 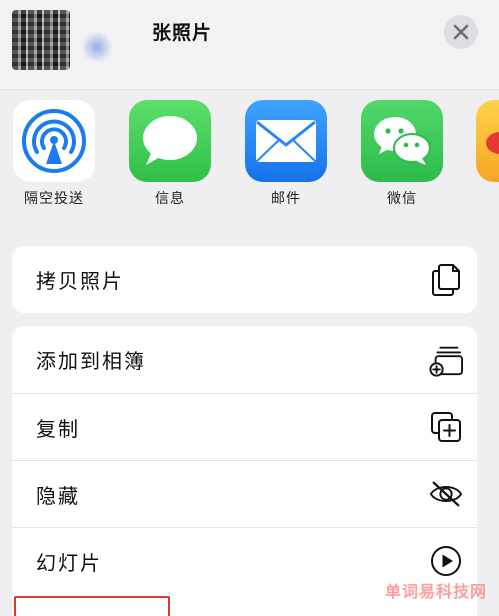 I want to click on weibo-icon, so click(x=487, y=141).